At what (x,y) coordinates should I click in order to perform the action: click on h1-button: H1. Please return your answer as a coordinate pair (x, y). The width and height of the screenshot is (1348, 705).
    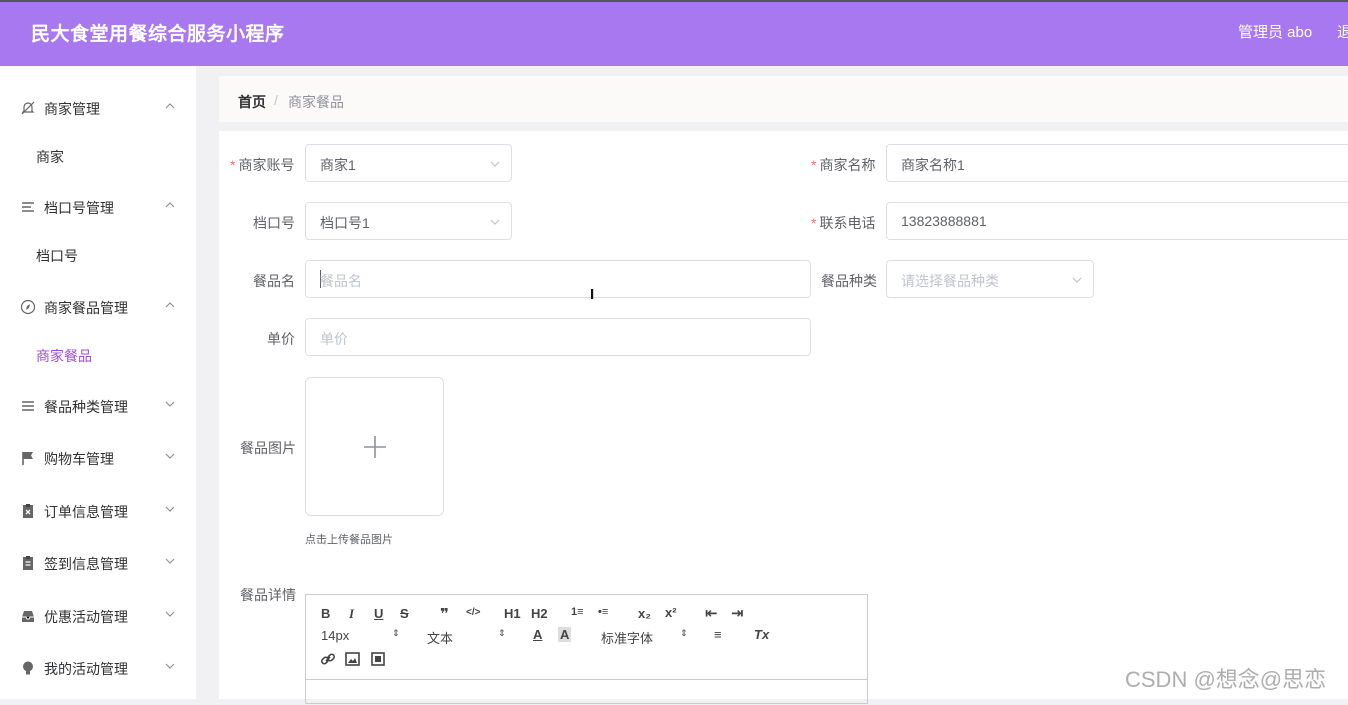
    Looking at the image, I should click on (512, 613).